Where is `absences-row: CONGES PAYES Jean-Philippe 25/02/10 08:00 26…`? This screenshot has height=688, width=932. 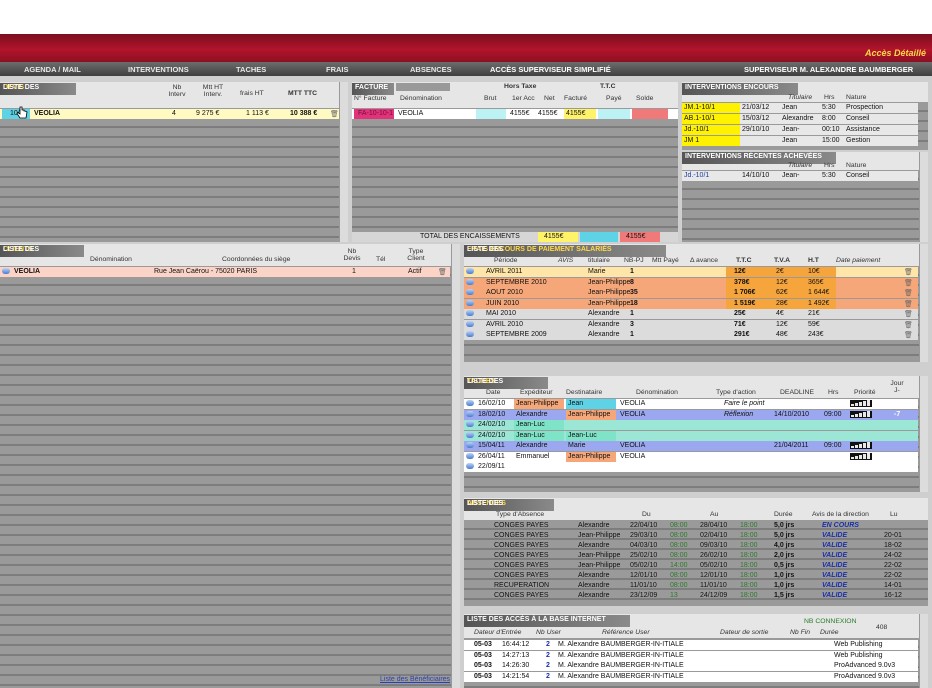
absences-row: CONGES PAYES Jean-Philippe 25/02/10 08:00 26… is located at coordinates (696, 556).